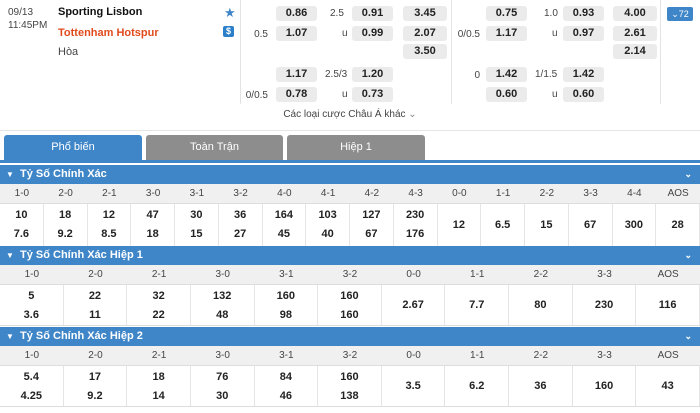 The height and width of the screenshot is (413, 700). I want to click on score-odds-cell: 6.2, so click(477, 386).